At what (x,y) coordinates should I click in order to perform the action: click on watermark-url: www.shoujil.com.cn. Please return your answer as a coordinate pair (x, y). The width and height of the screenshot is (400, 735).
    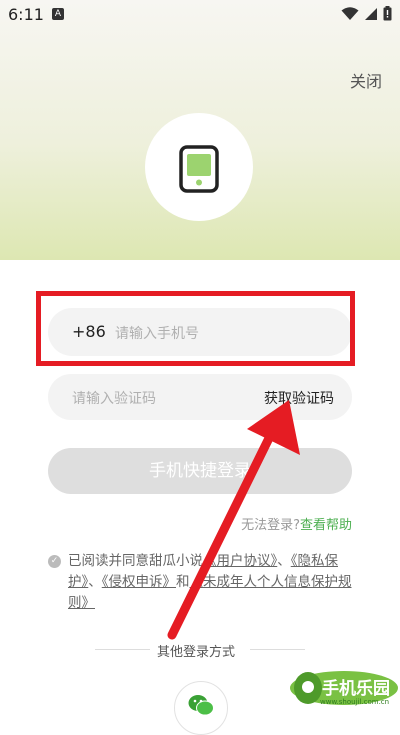
    Looking at the image, I should click on (355, 702).